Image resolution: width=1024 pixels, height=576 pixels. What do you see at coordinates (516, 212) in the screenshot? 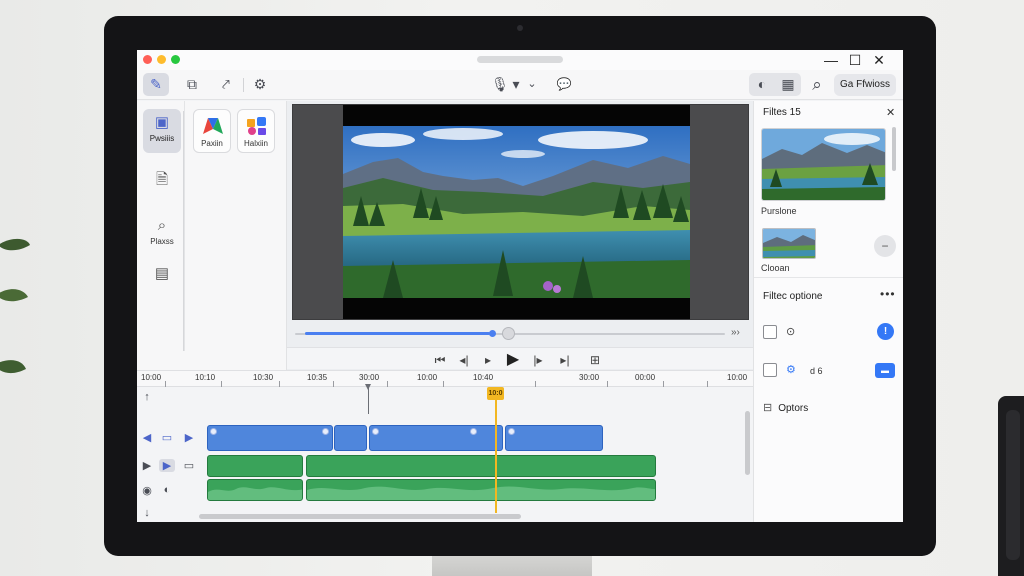
I see `video-frame` at bounding box center [516, 212].